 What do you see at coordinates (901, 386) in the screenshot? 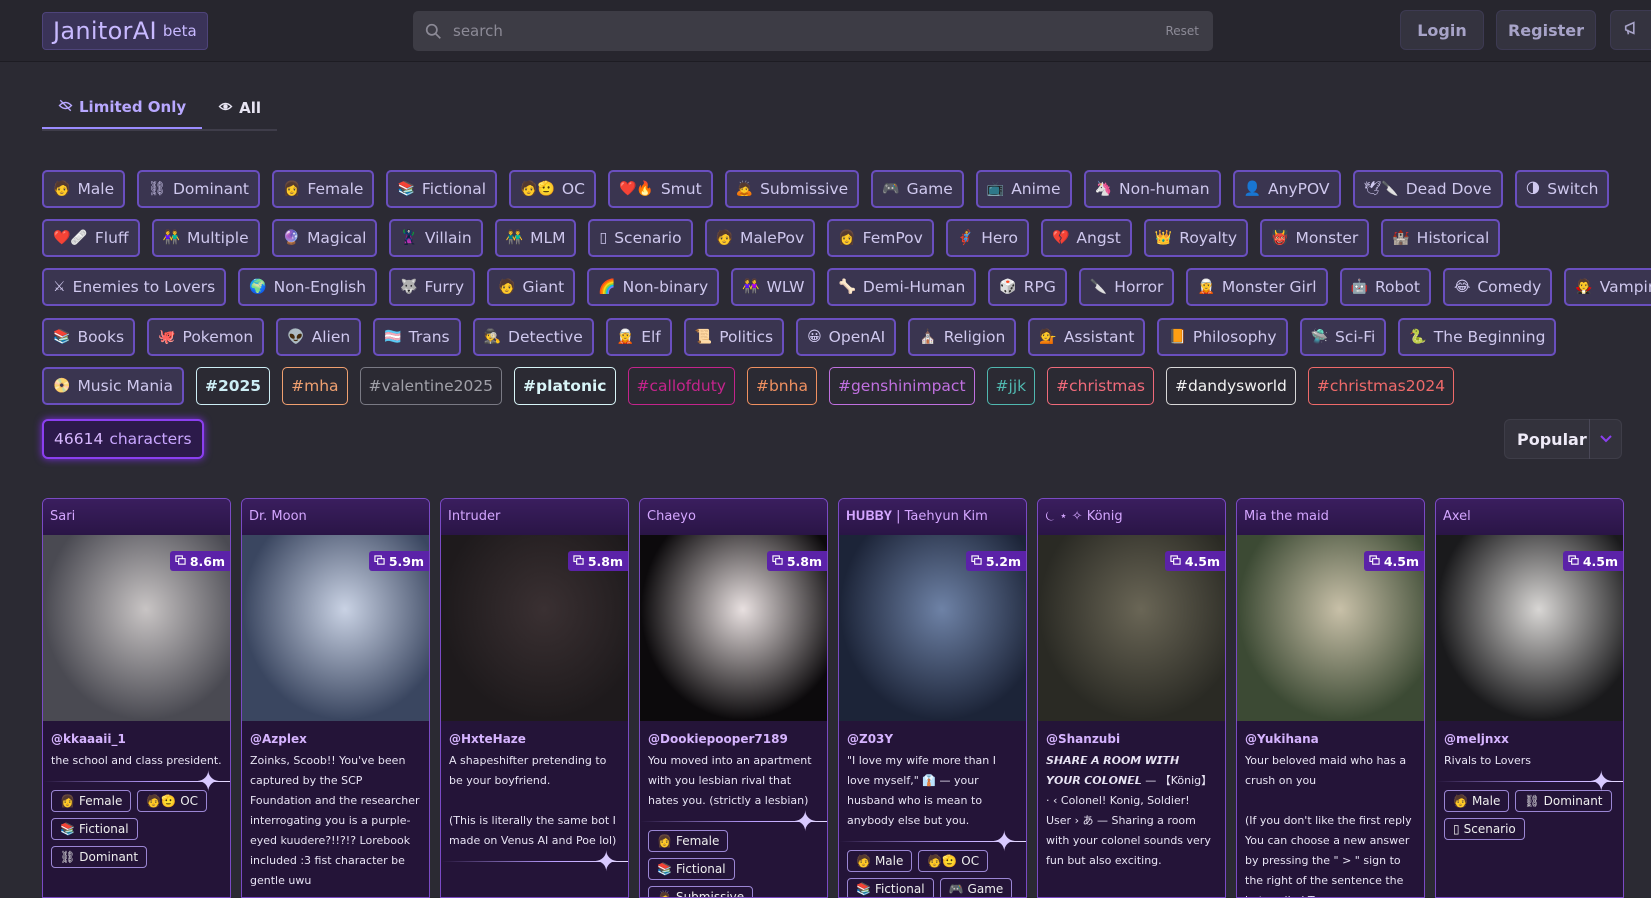
I see `hashtag-genshinimpact: #genshinimpact` at bounding box center [901, 386].